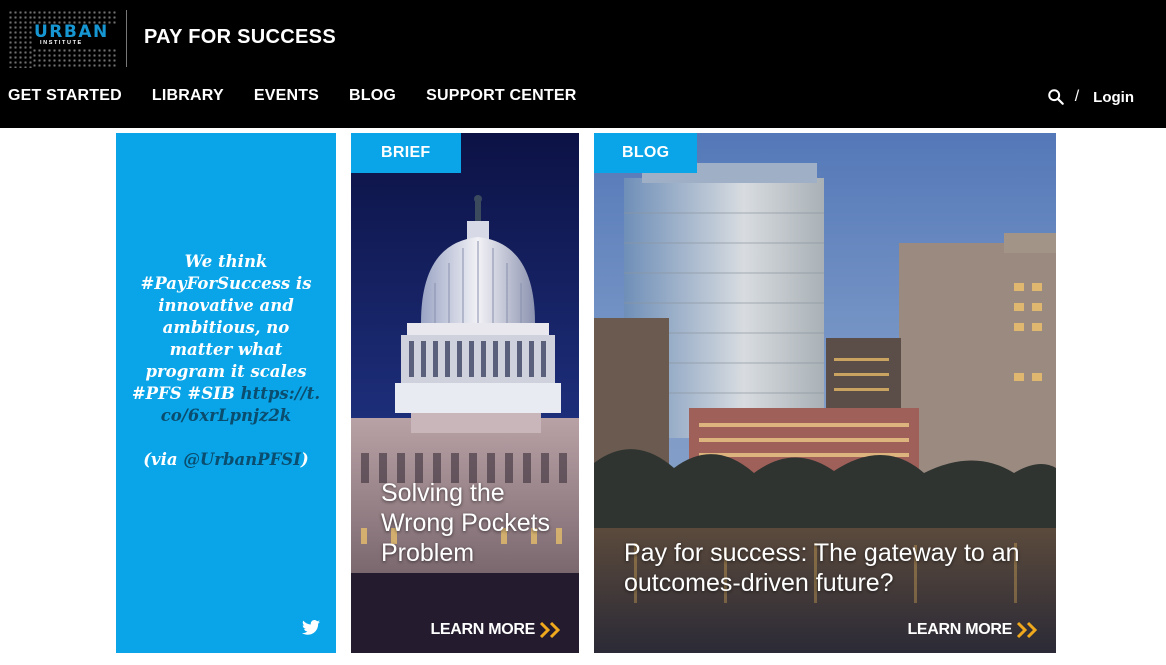  I want to click on brief-learn-more-link: LEARN MORE, so click(496, 630).